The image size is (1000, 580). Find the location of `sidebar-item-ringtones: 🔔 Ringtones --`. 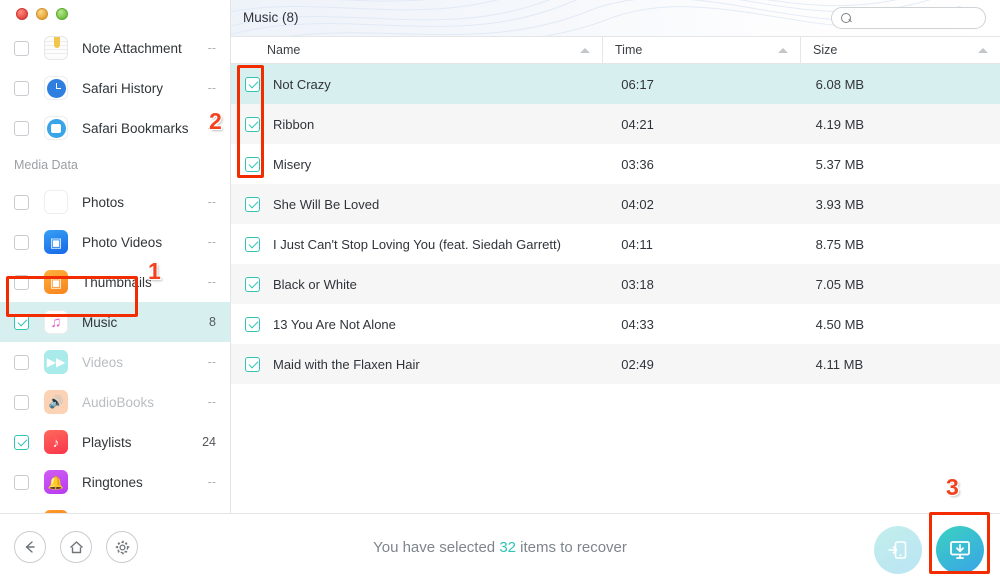

sidebar-item-ringtones: 🔔 Ringtones -- is located at coordinates (115, 482).